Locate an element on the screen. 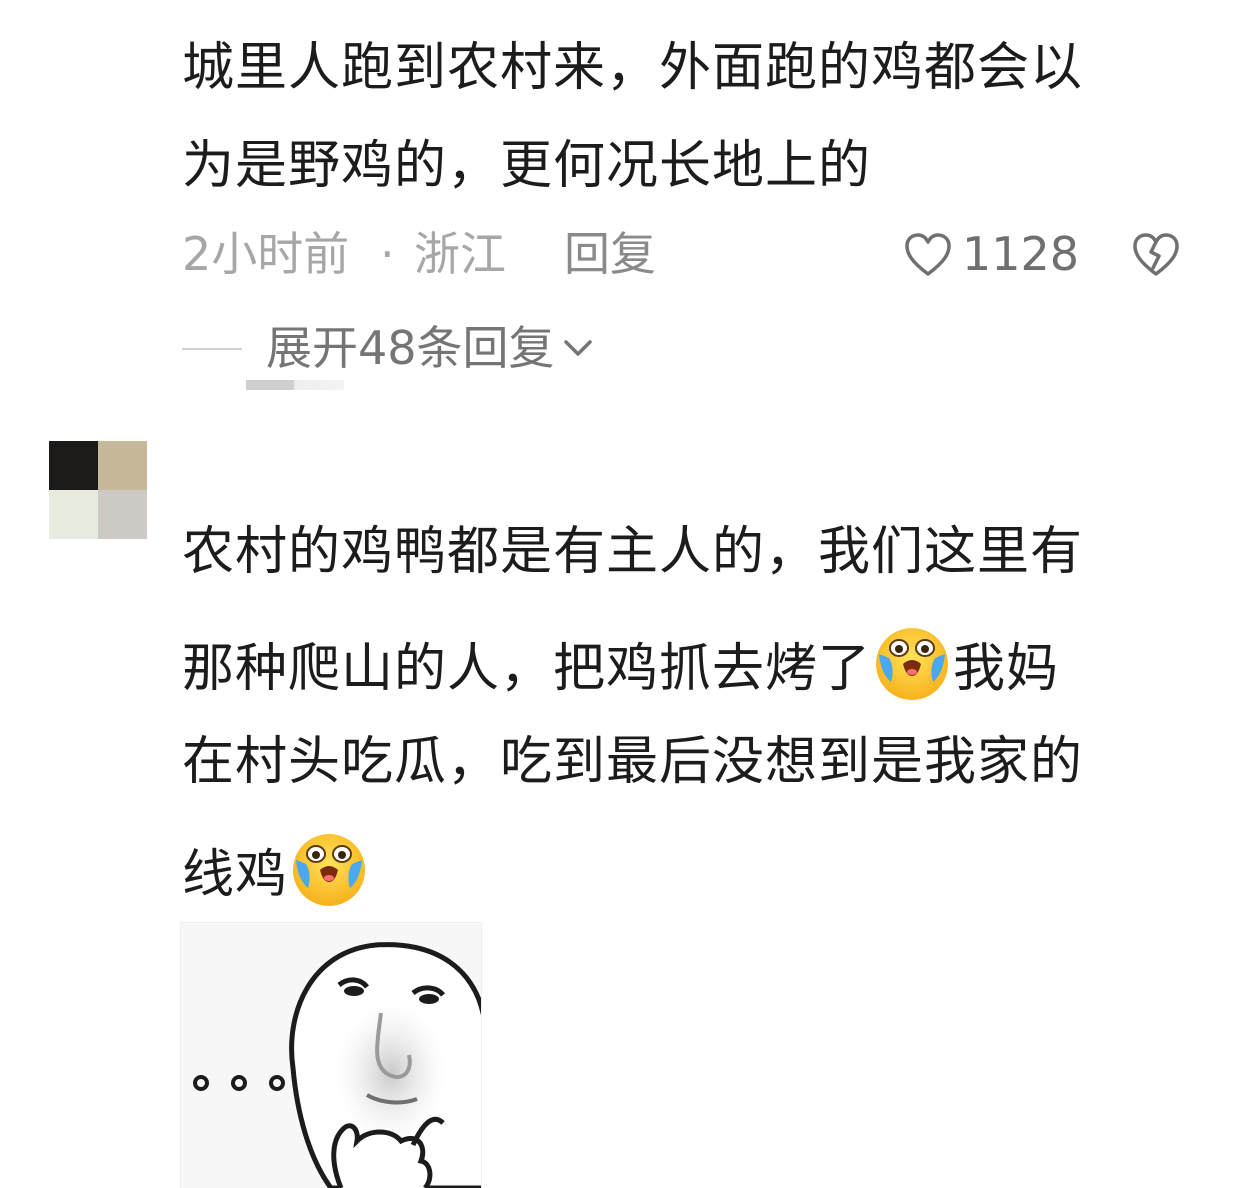 This screenshot has width=1236, height=1188. comment-1-meta: 2小时前 · 浙江 回复 1128 is located at coordinates (682, 254).